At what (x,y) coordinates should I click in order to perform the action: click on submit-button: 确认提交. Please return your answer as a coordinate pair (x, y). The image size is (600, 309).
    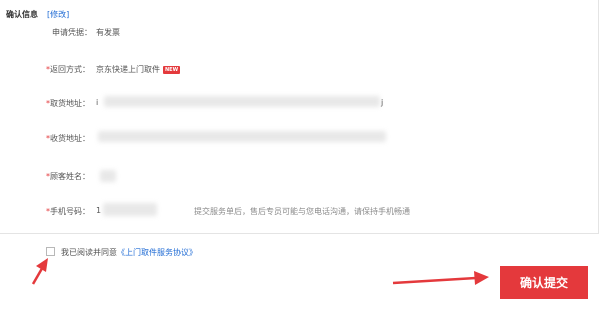
    Looking at the image, I should click on (544, 282).